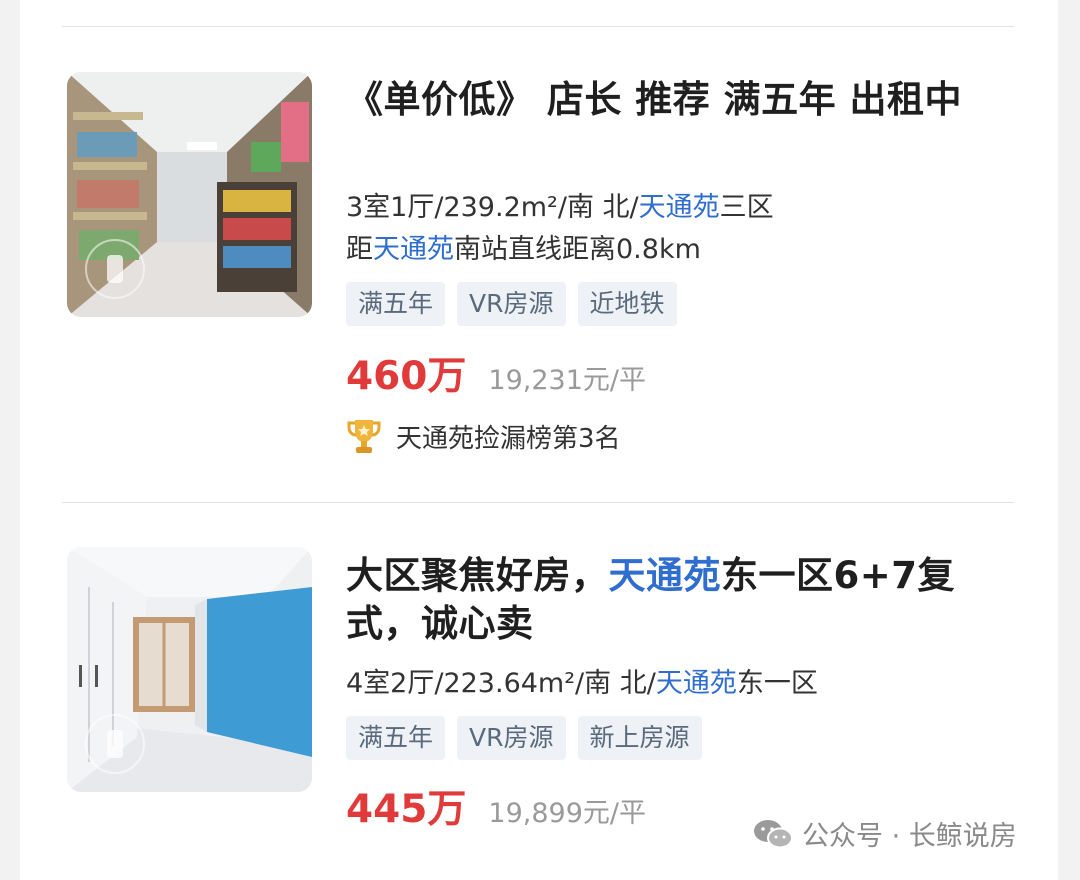 Image resolution: width=1080 pixels, height=880 pixels. I want to click on price-row: 445万 19,899元/平, so click(496, 806).